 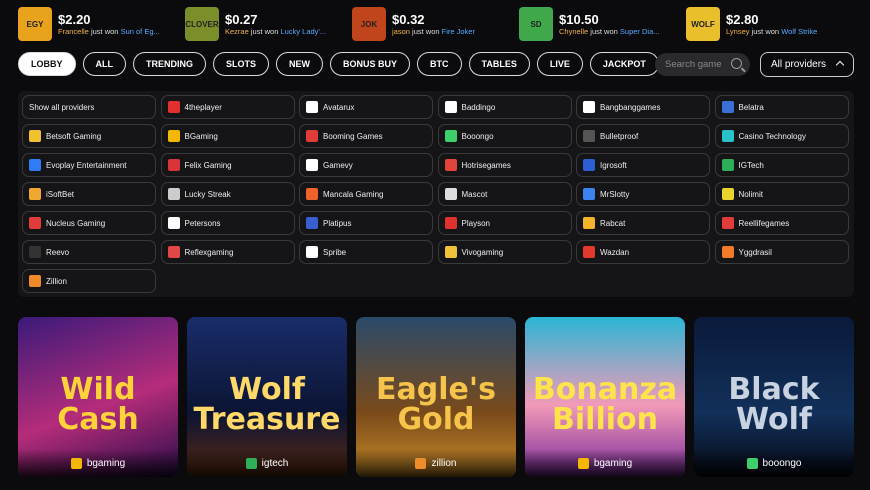 I want to click on provider-label: Avatarux, so click(x=339, y=107).